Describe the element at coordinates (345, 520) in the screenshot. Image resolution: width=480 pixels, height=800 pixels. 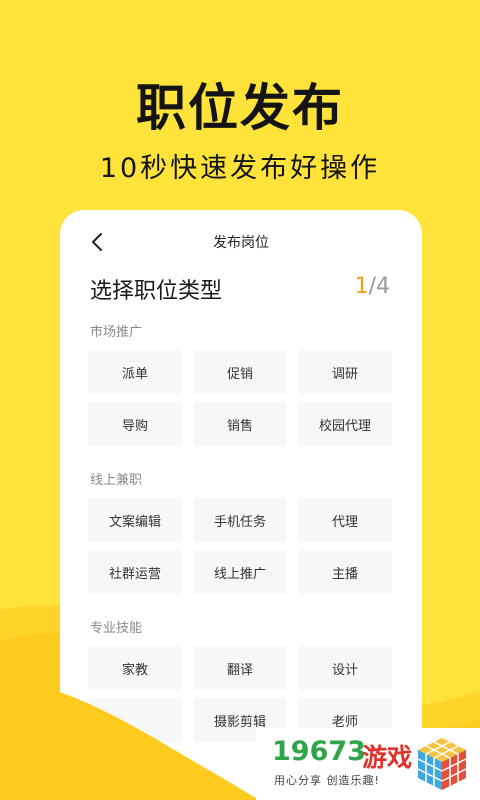
I see `job-chip: 代理` at that location.